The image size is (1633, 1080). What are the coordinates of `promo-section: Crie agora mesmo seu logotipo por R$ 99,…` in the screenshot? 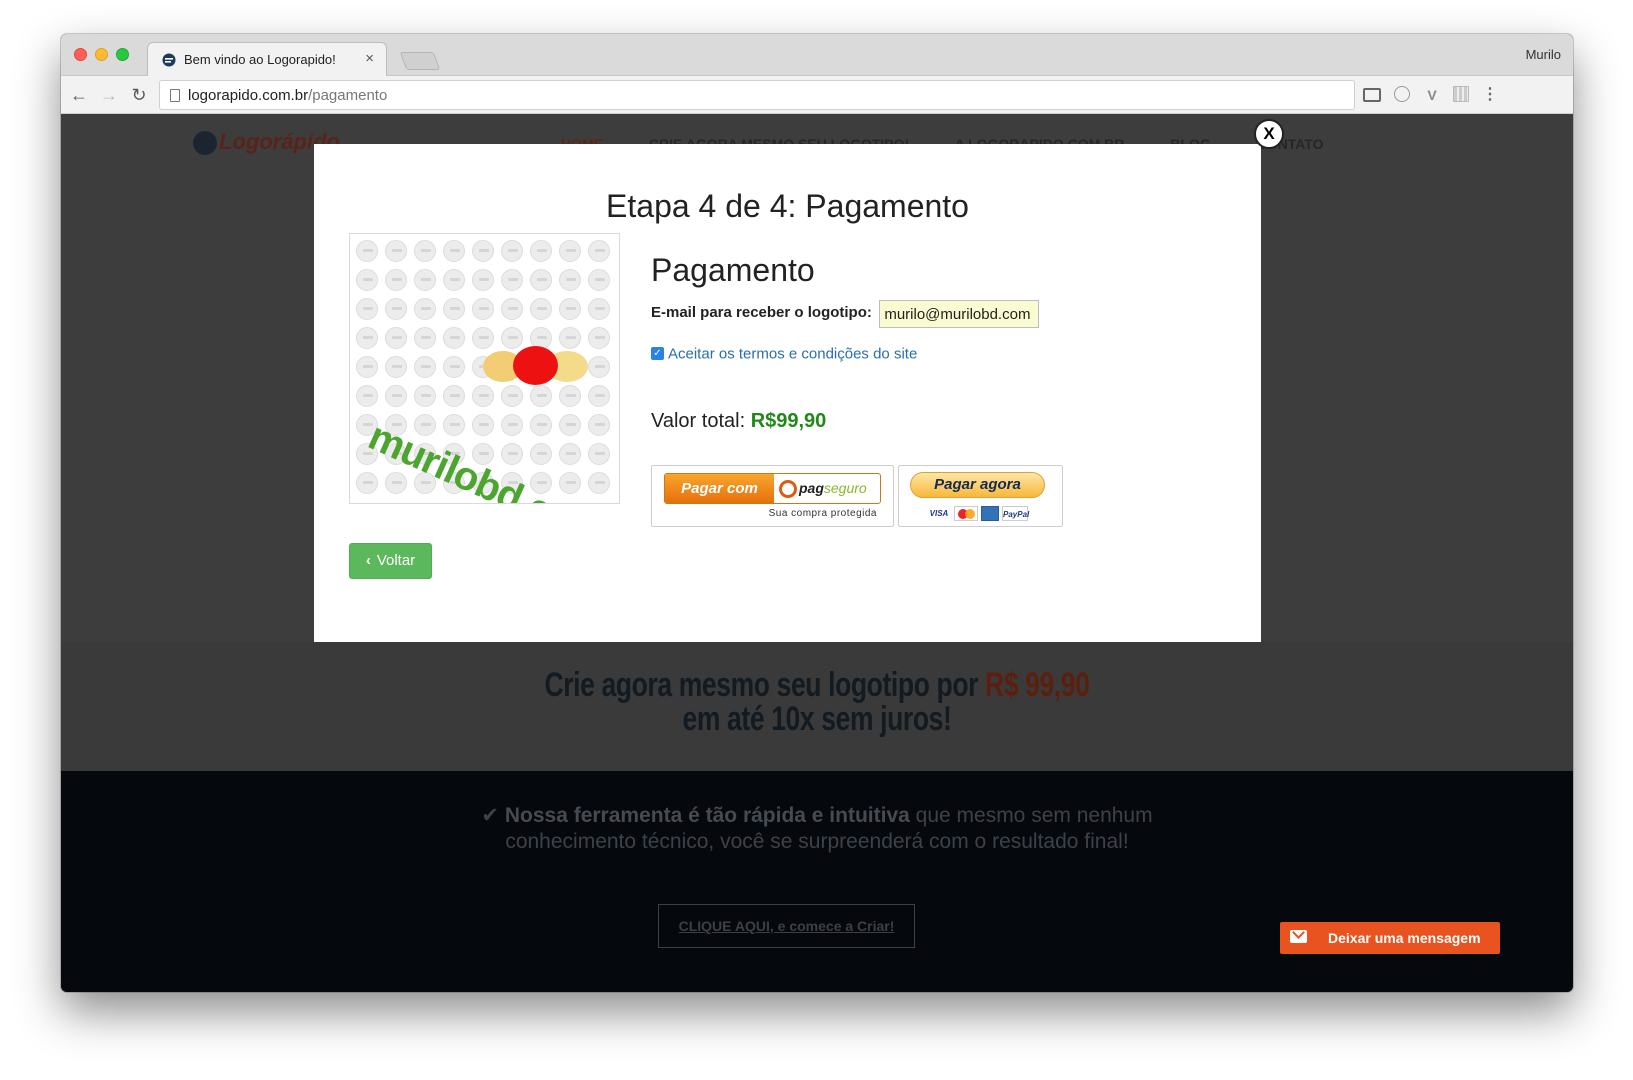 It's located at (817, 706).